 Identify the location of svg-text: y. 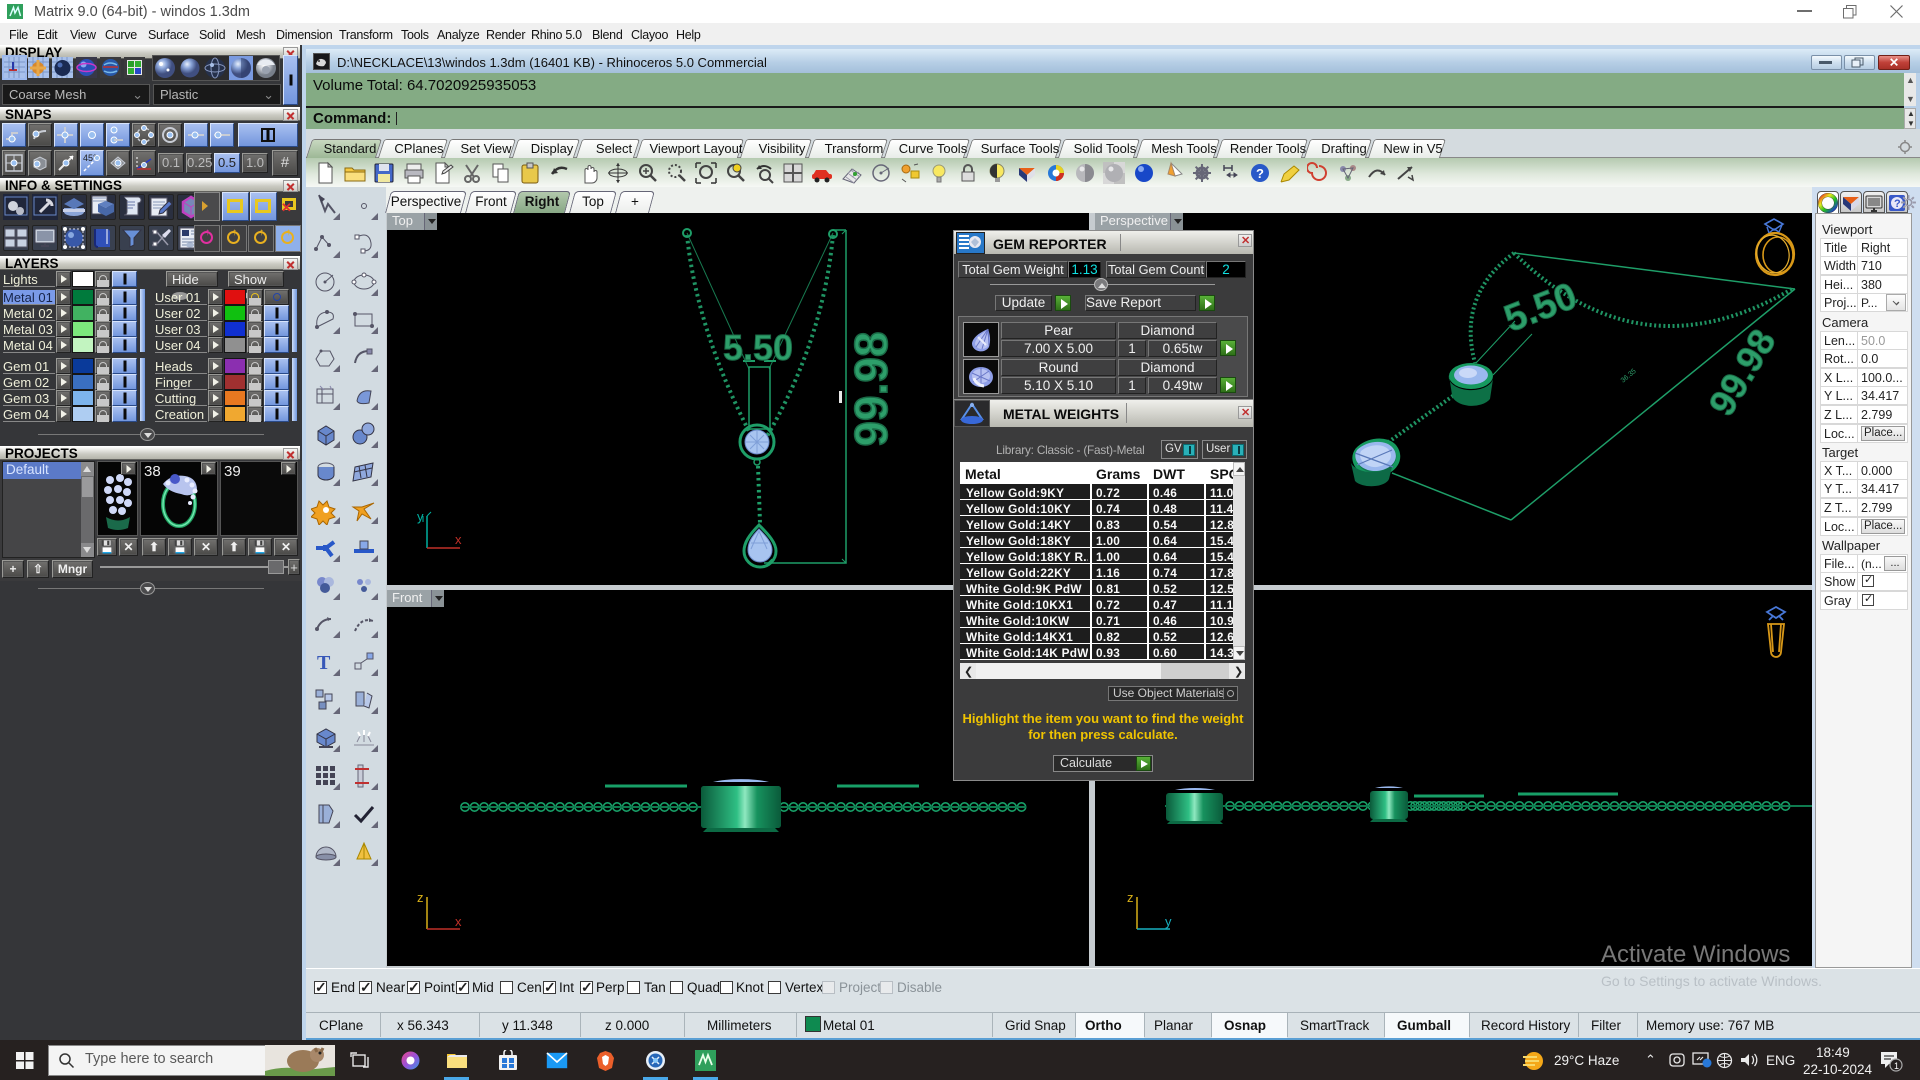
(1168, 921).